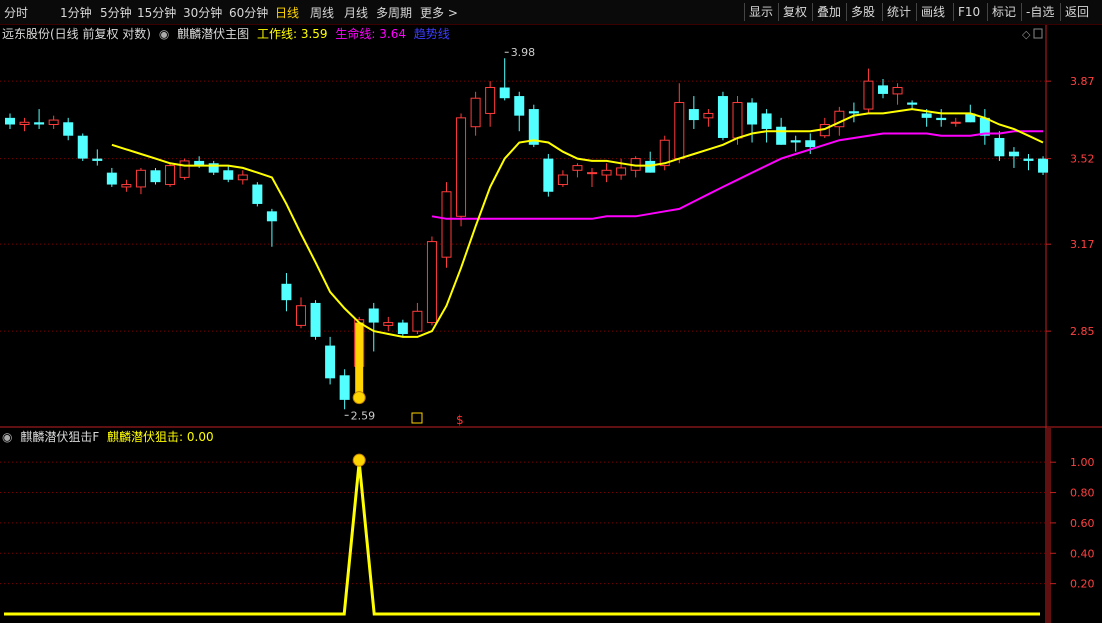 This screenshot has width=1102, height=623. What do you see at coordinates (1082, 493) in the screenshot?
I see `sub-tick-label: 0.80` at bounding box center [1082, 493].